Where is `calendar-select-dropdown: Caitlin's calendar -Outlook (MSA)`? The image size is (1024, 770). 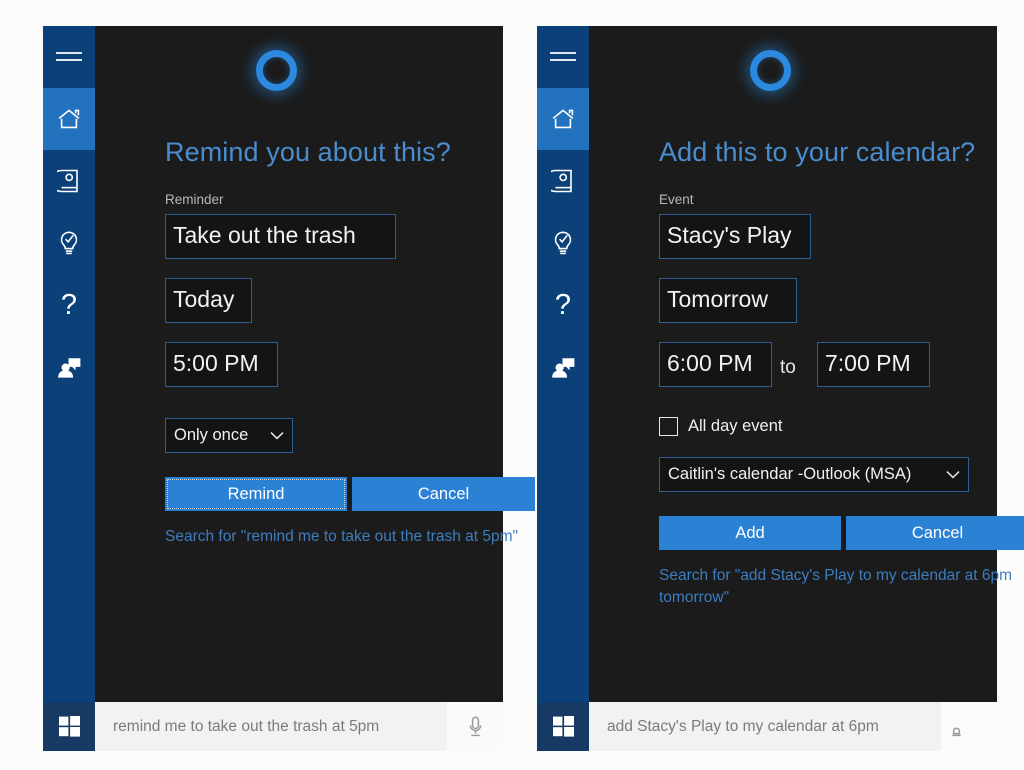 calendar-select-dropdown: Caitlin's calendar -Outlook (MSA) is located at coordinates (814, 474).